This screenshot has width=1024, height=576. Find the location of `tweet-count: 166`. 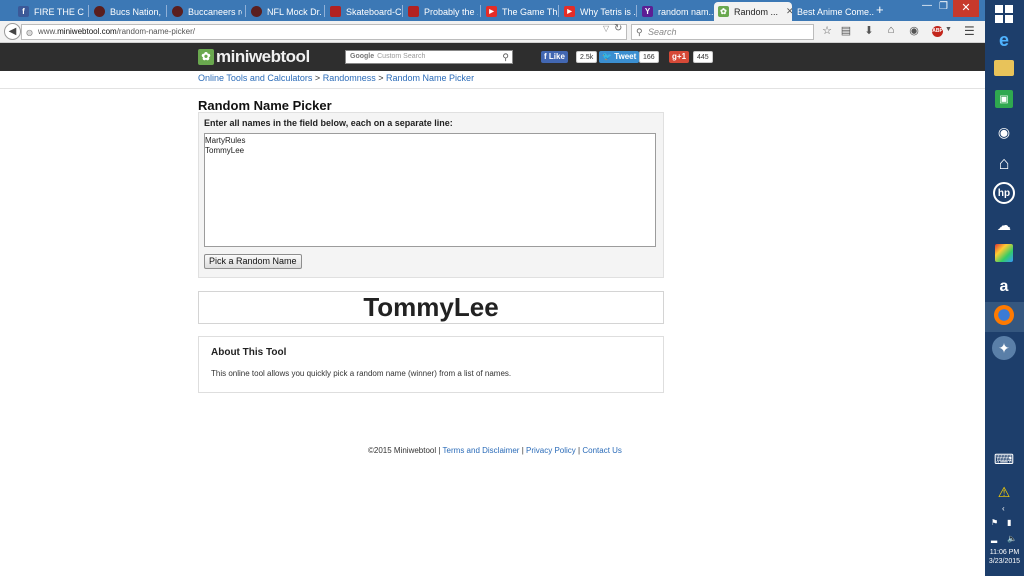

tweet-count: 166 is located at coordinates (649, 57).